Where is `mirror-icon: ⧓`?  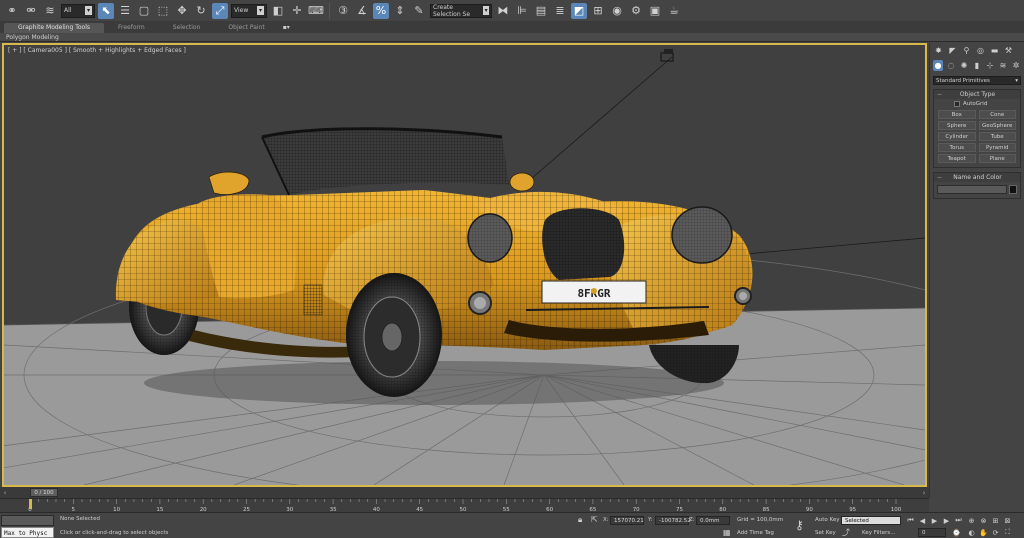 mirror-icon: ⧓ is located at coordinates (503, 11).